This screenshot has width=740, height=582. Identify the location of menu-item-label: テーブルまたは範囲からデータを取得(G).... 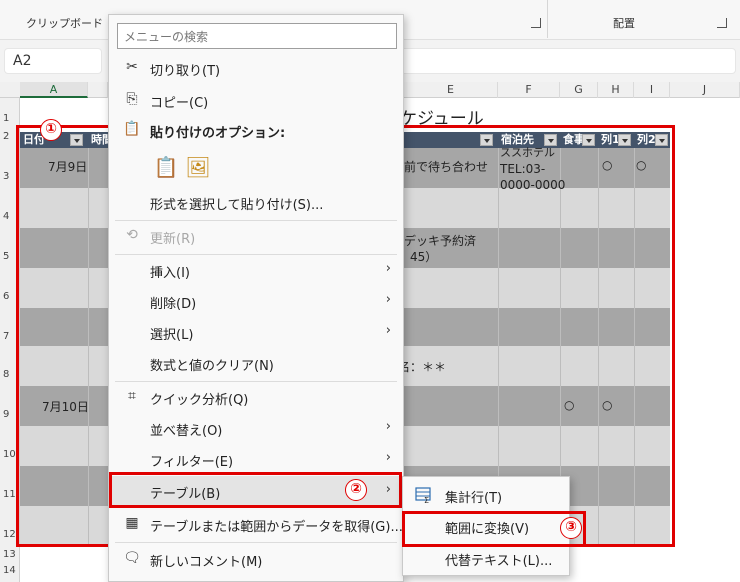
(276, 527).